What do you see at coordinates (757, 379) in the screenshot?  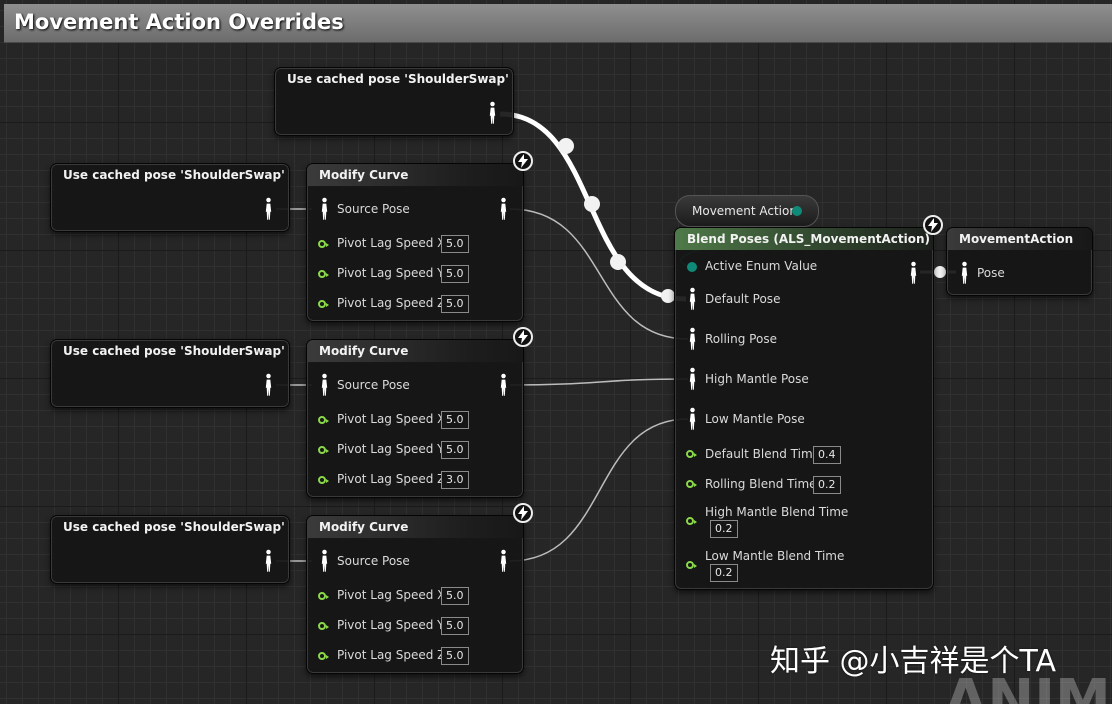 I see `high-mantle-pose-label: High Mantle Pose` at bounding box center [757, 379].